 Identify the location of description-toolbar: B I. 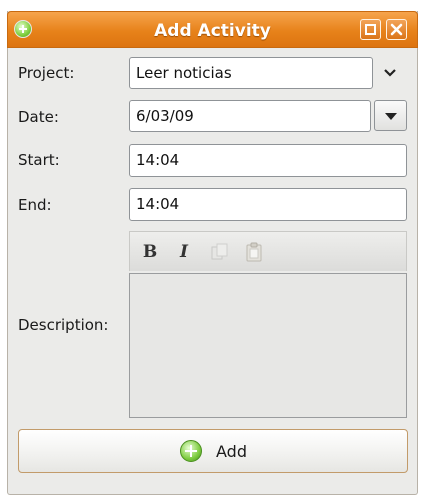
(268, 251).